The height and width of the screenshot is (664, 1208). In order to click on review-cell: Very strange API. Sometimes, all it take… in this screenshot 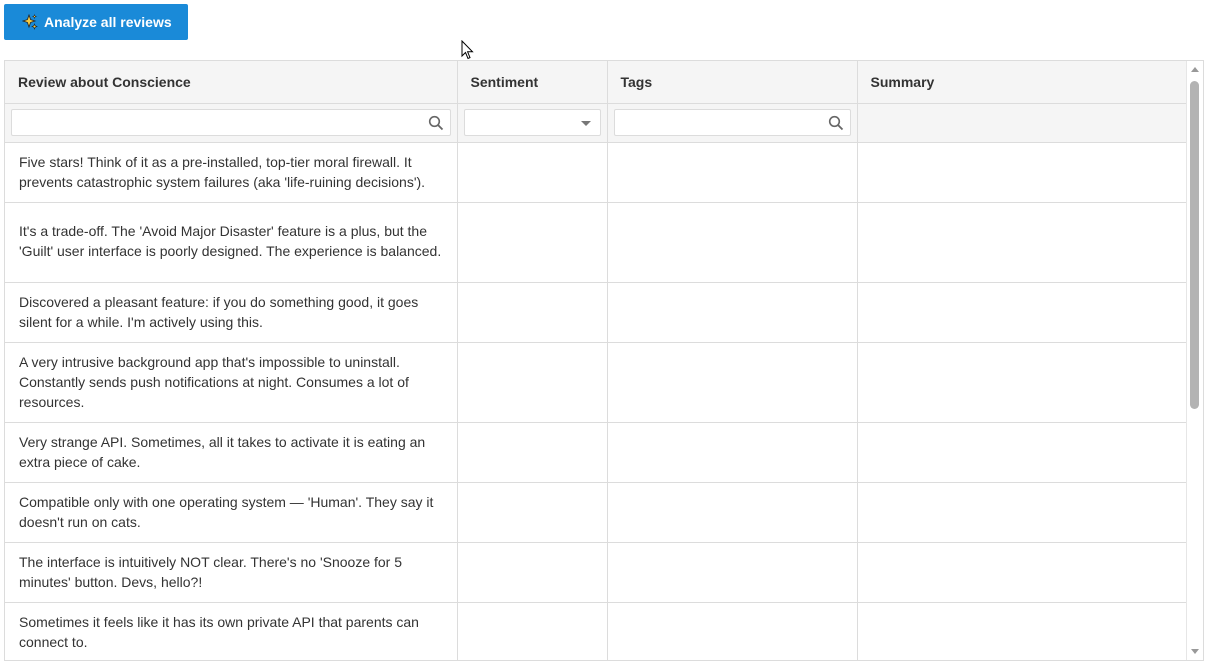, I will do `click(231, 452)`.